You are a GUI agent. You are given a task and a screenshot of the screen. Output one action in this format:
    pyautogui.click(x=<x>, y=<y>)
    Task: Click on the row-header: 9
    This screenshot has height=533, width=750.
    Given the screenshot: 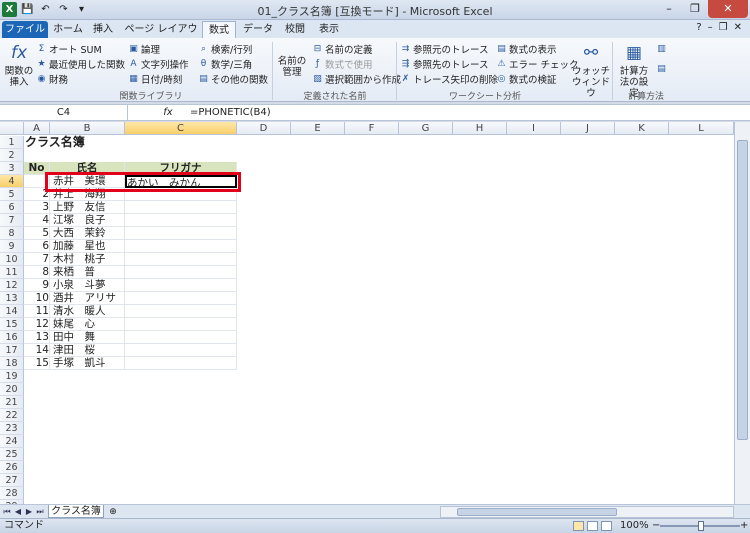 What is the action you would take?
    pyautogui.click(x=12, y=246)
    